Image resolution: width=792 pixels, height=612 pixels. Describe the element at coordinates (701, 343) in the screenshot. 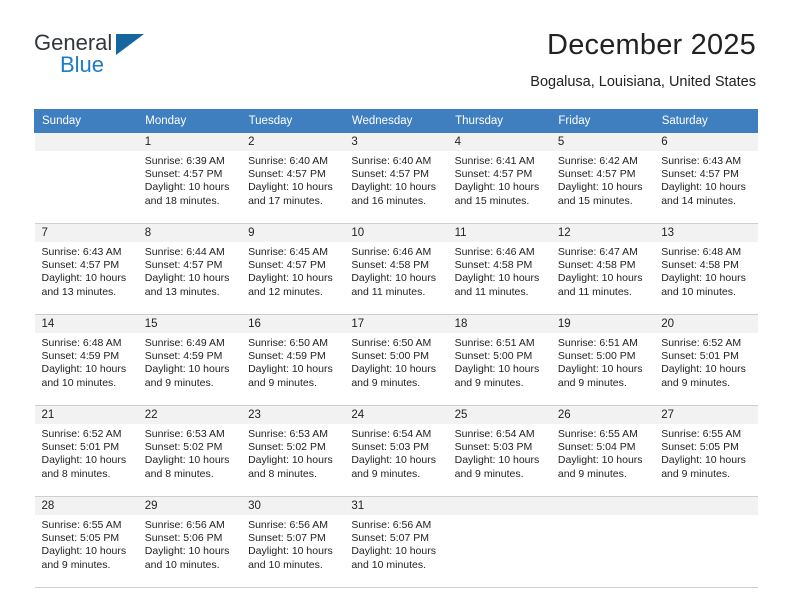

I see `sunrise-text: Sunrise: 6:52 AM` at that location.